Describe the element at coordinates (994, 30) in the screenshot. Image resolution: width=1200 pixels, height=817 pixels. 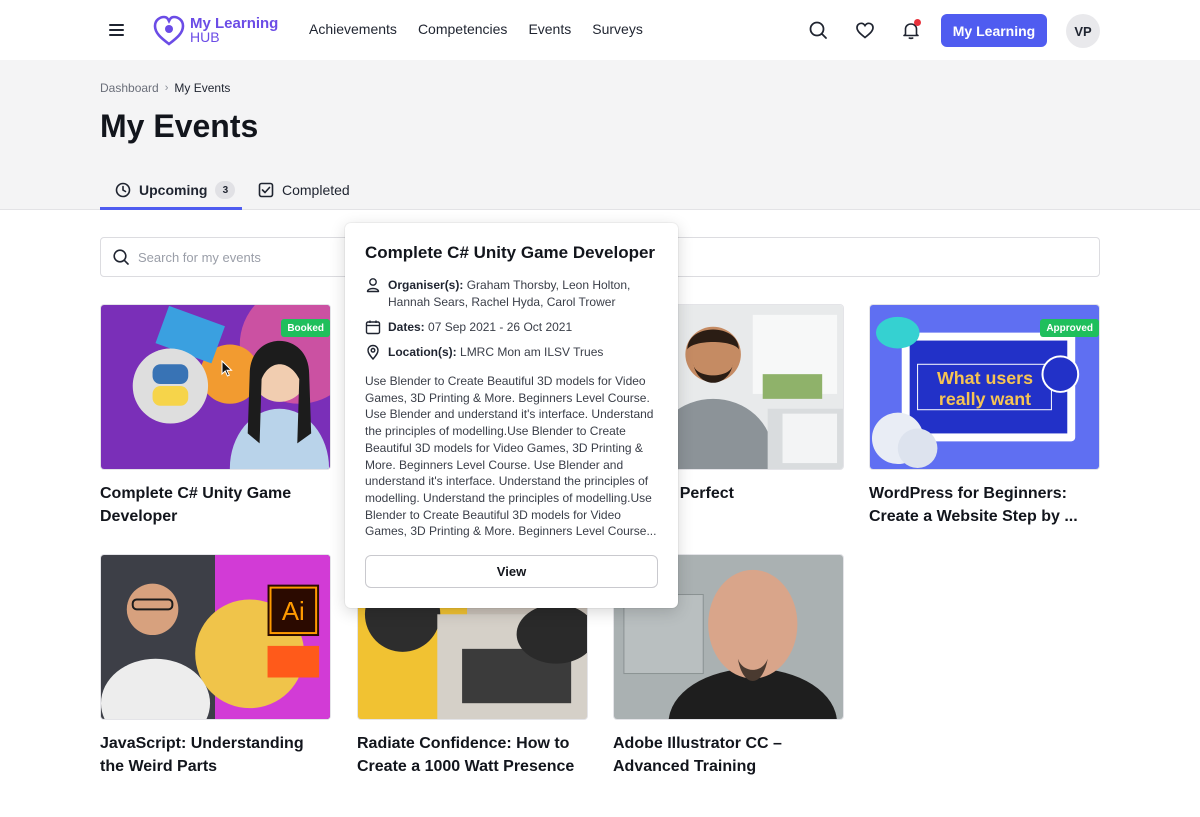
I see `my-learning-button: My Learning` at that location.